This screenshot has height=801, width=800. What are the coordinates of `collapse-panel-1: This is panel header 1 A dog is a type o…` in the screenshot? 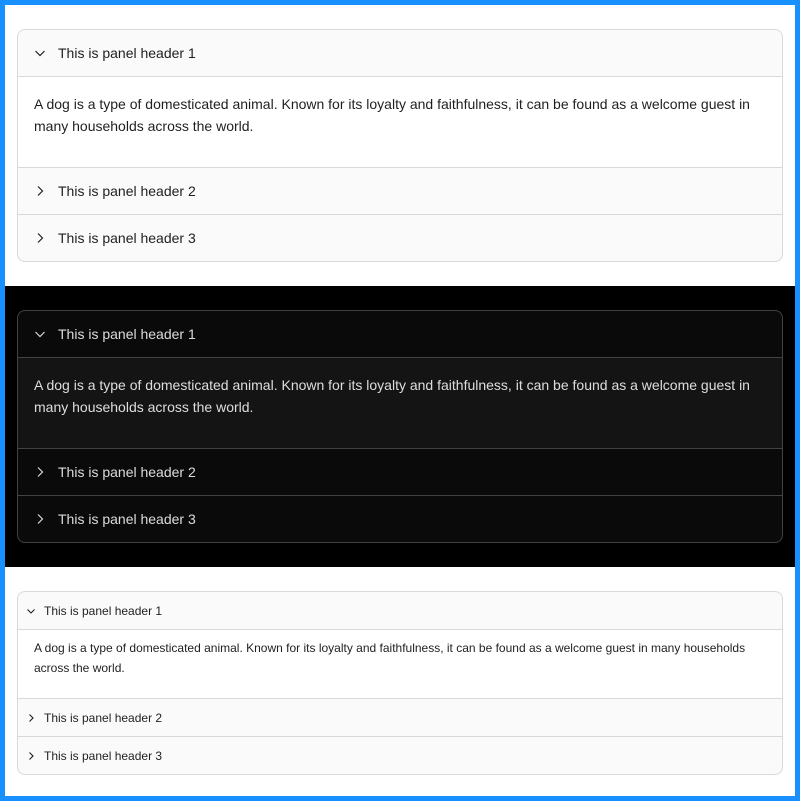 It's located at (400, 645).